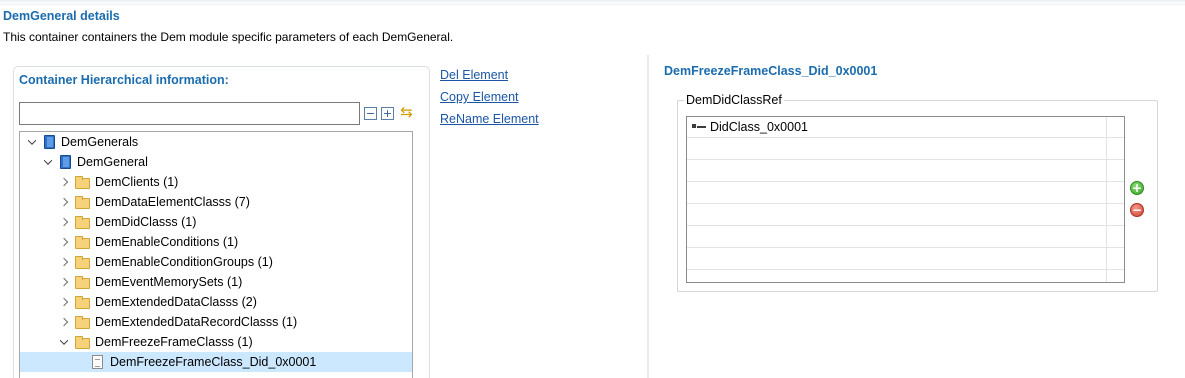  I want to click on top-bar, so click(592, 2).